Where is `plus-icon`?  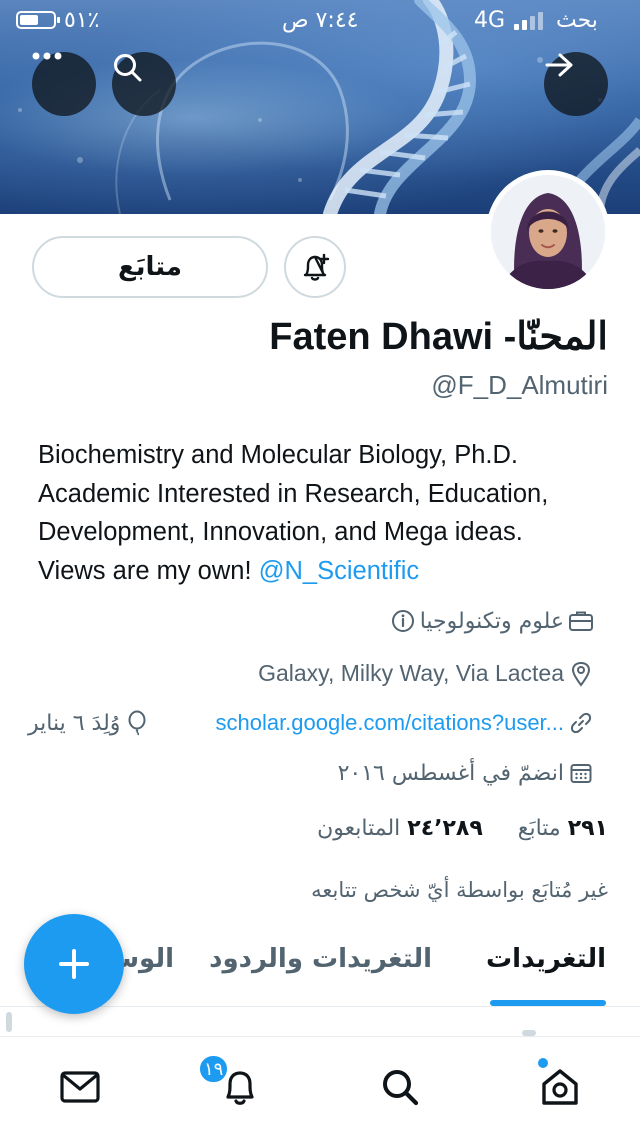
plus-icon is located at coordinates (74, 964).